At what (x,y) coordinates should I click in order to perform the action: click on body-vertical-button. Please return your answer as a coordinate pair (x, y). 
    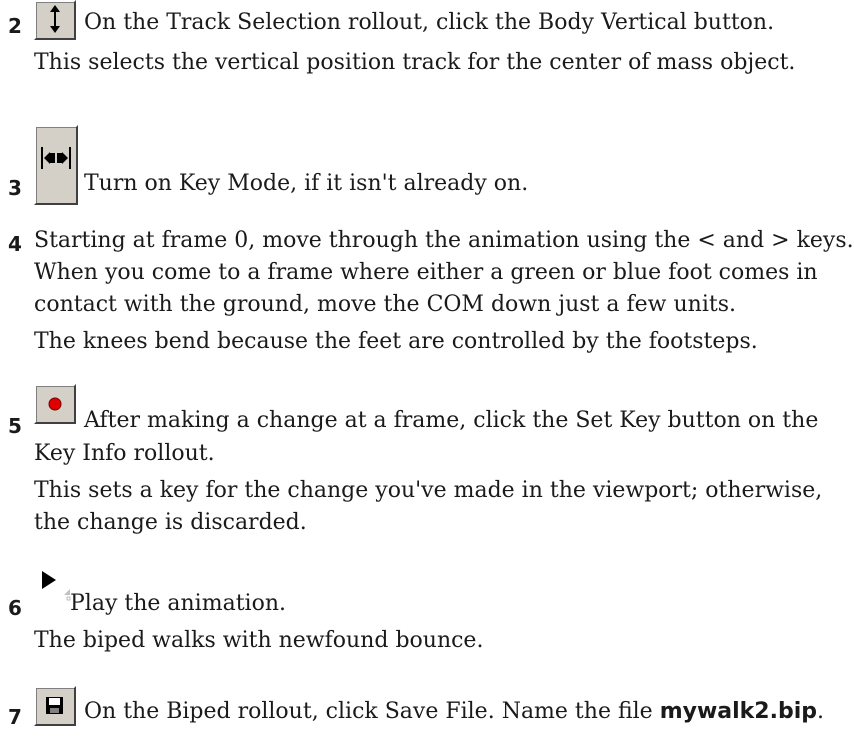
    Looking at the image, I should click on (55, 20).